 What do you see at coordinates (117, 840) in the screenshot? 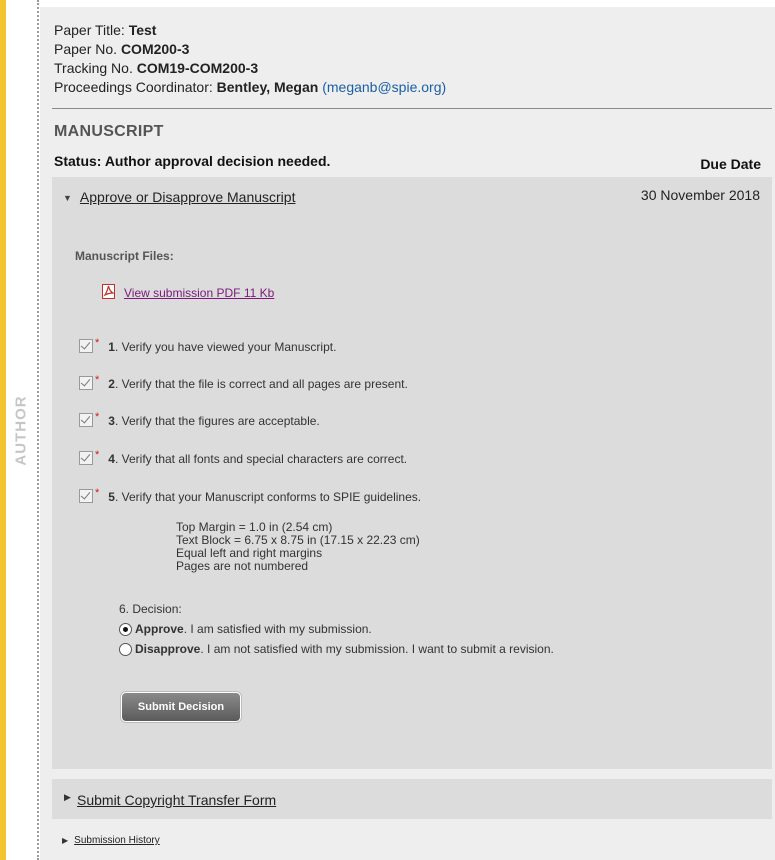
I see `submission-history-link: Submission History` at bounding box center [117, 840].